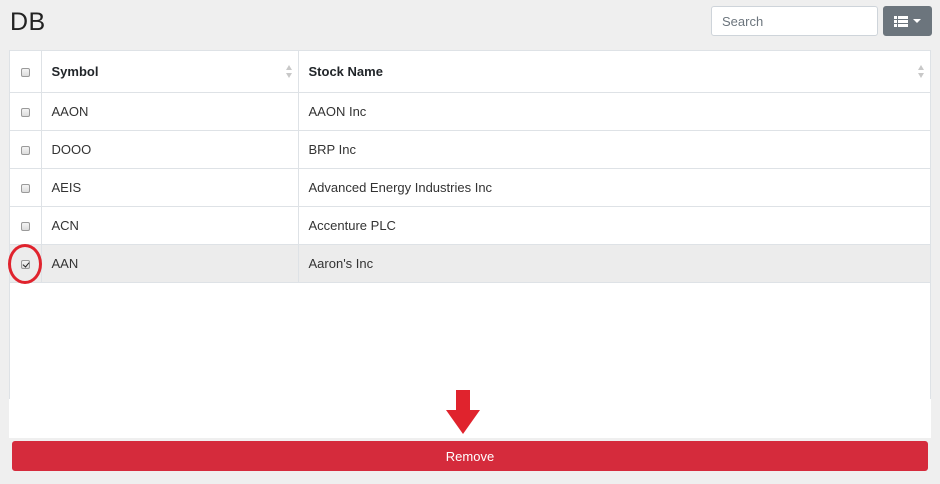 The image size is (940, 484). What do you see at coordinates (613, 187) in the screenshot?
I see `stock-name-cell: Advanced Energy Industries Inc` at bounding box center [613, 187].